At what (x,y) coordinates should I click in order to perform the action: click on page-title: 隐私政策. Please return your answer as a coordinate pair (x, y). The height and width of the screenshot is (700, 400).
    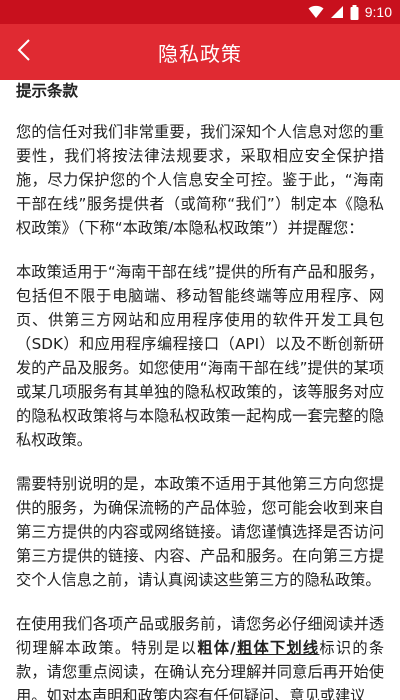
    Looking at the image, I should click on (200, 53).